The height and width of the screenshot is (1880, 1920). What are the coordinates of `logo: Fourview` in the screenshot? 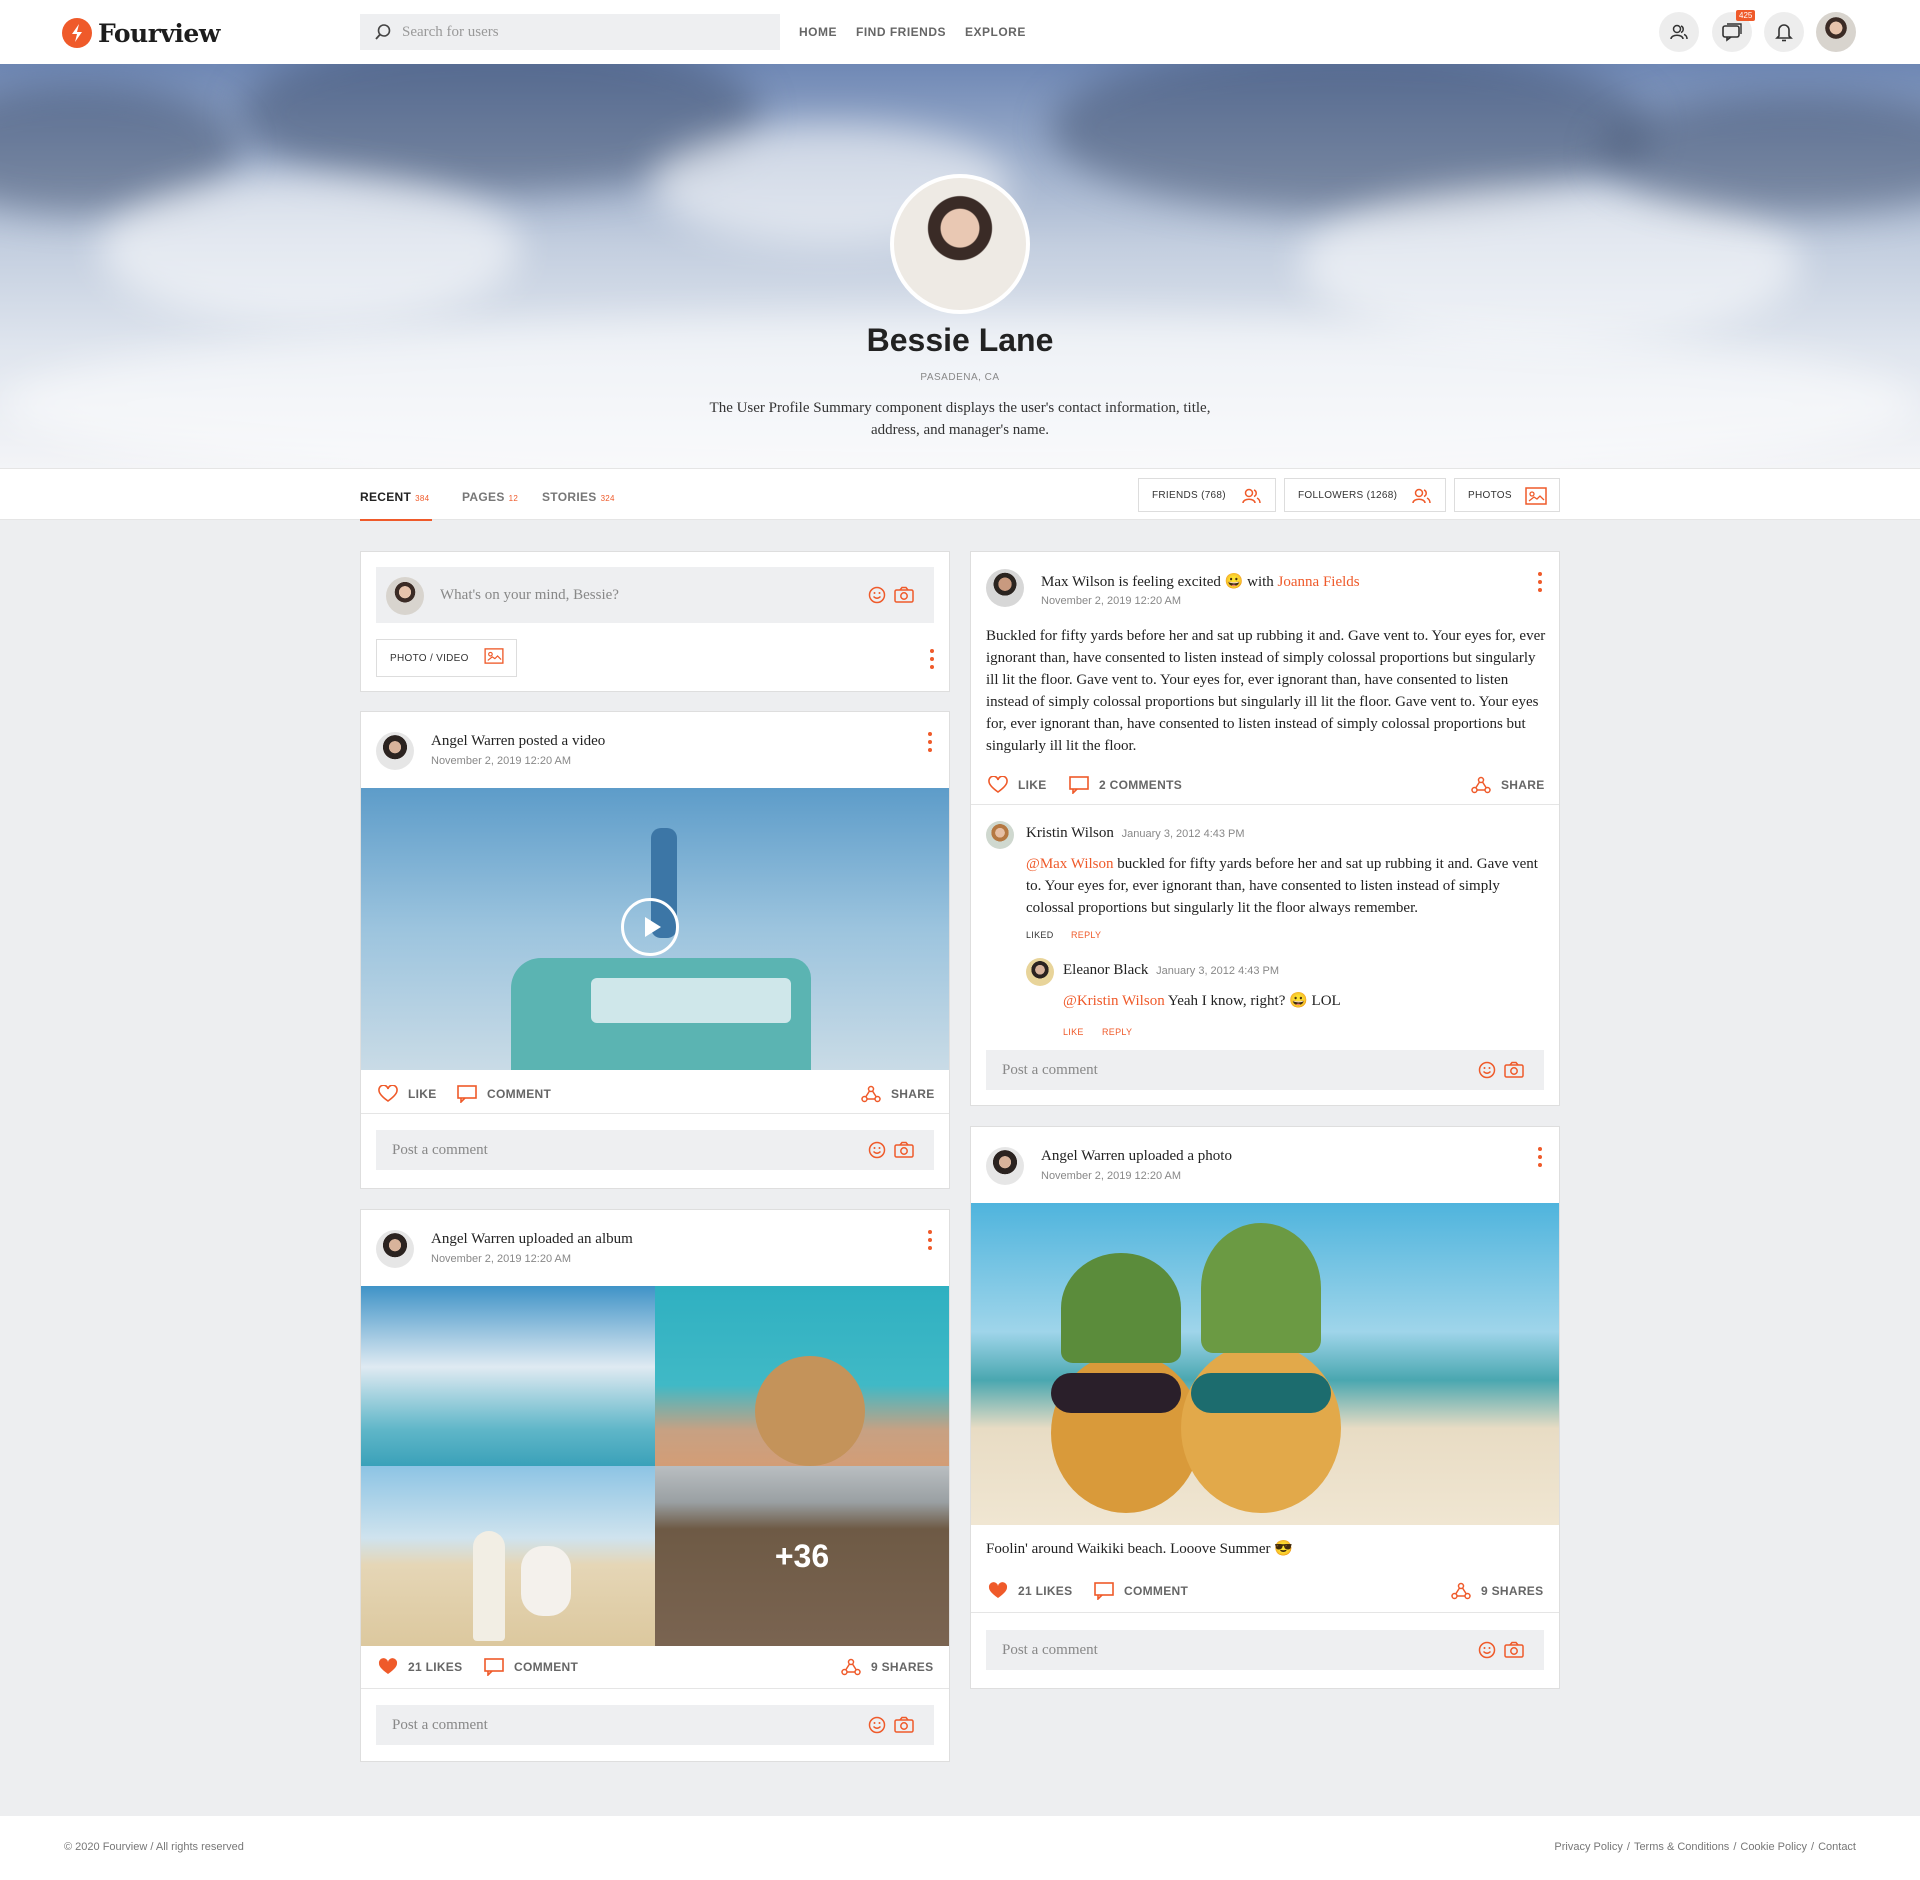 It's located at (141, 33).